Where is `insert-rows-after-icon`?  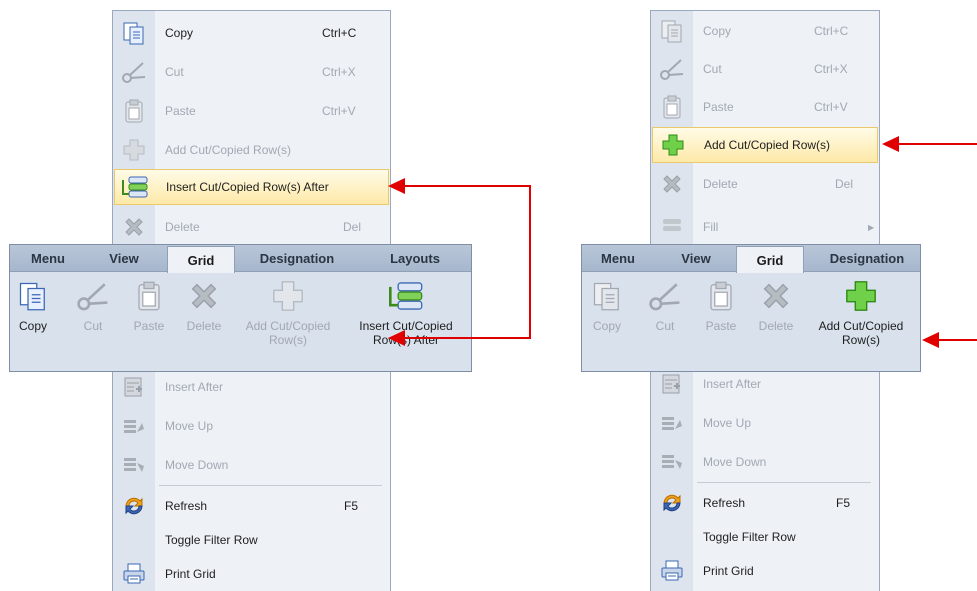 insert-rows-after-icon is located at coordinates (135, 187).